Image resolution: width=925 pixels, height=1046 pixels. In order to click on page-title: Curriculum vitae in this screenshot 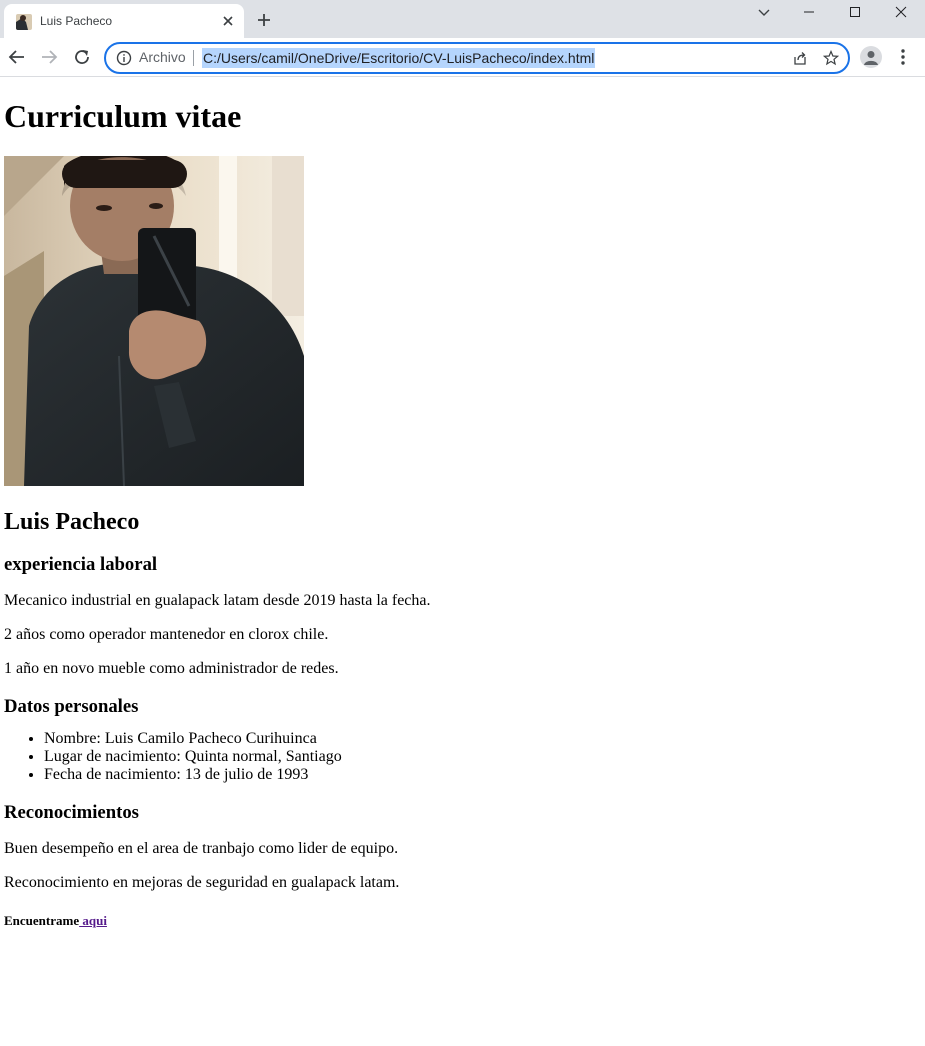, I will do `click(123, 116)`.